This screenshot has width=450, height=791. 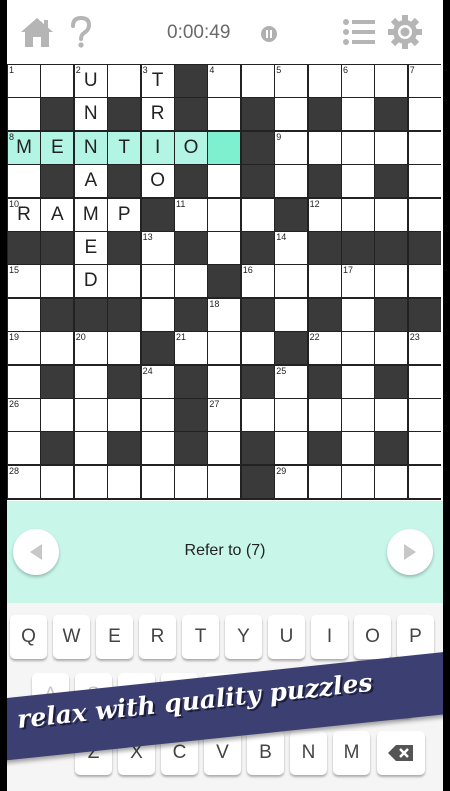 I want to click on gear-icon, so click(x=405, y=32).